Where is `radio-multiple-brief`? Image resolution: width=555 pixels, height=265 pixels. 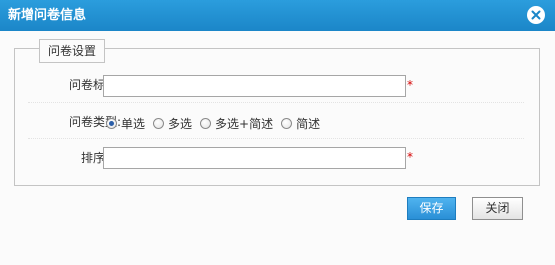 radio-multiple-brief is located at coordinates (206, 123).